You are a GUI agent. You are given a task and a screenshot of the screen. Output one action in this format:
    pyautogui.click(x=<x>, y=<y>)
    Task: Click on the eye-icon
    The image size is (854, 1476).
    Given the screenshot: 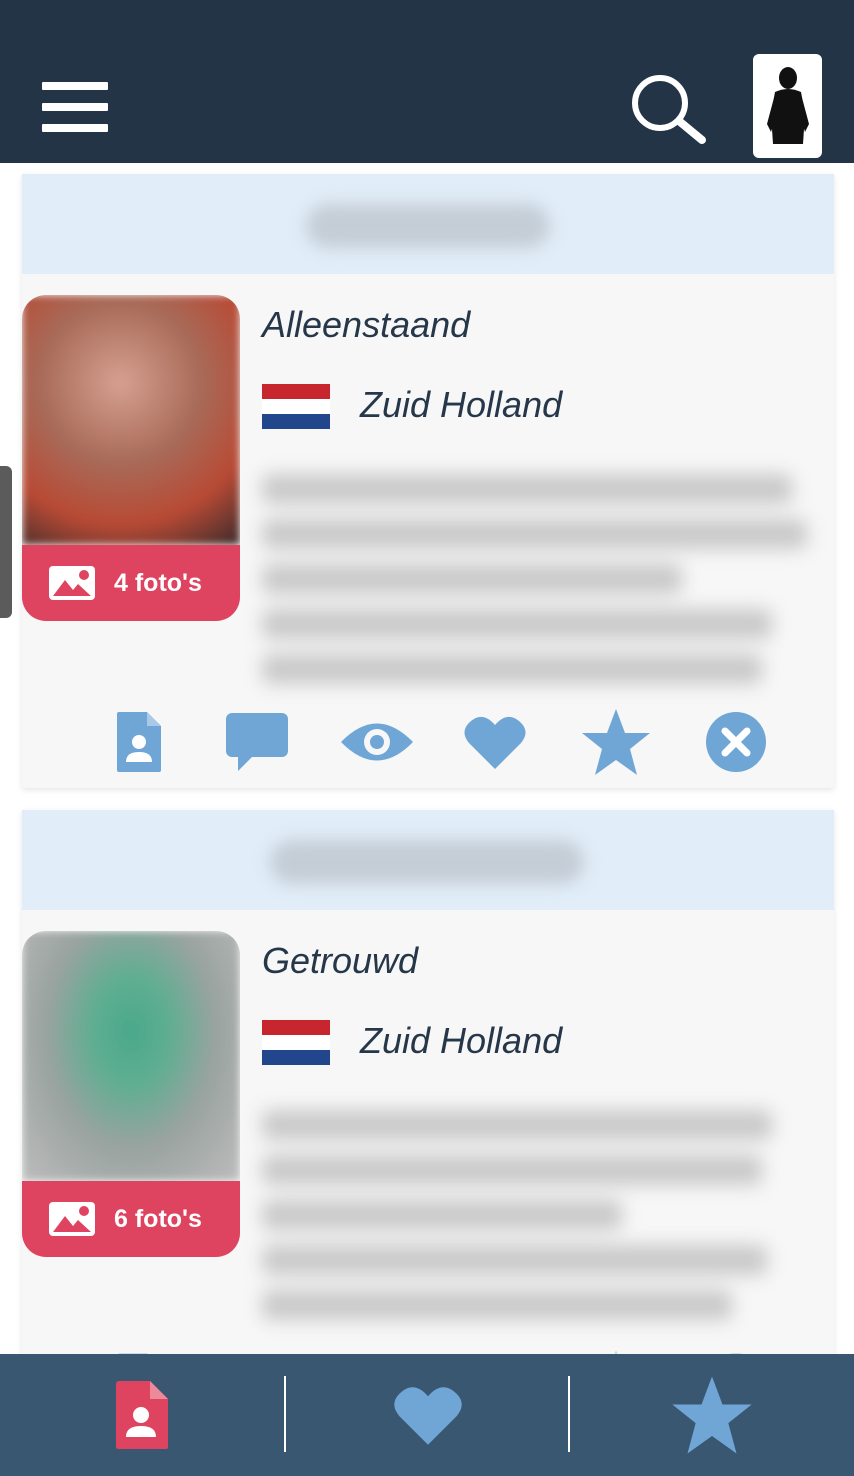 What is the action you would take?
    pyautogui.click(x=377, y=741)
    